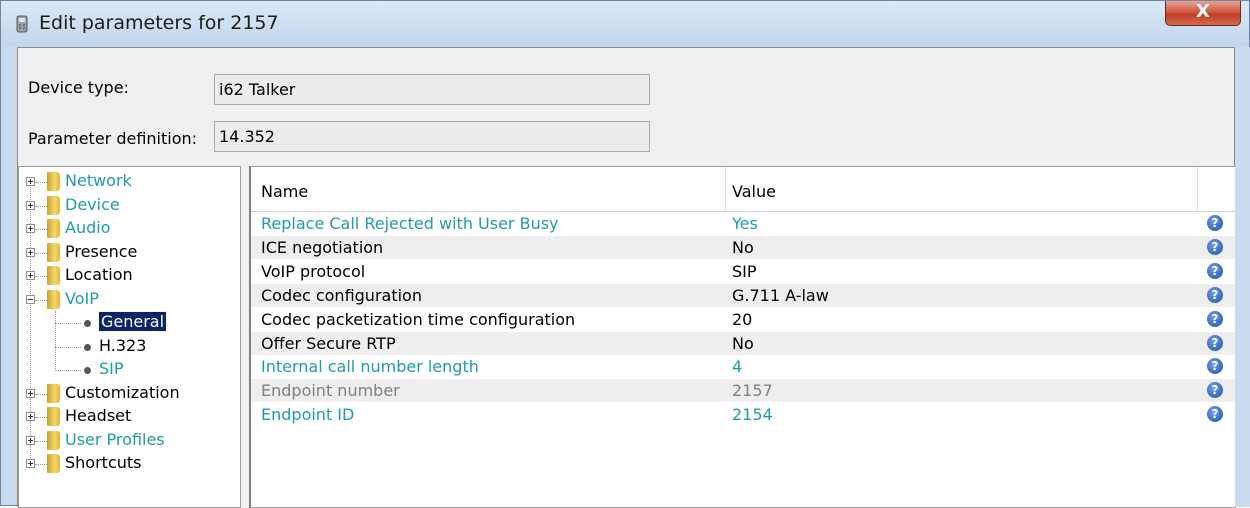 Image resolution: width=1250 pixels, height=508 pixels. I want to click on collapse-icon, so click(30, 299).